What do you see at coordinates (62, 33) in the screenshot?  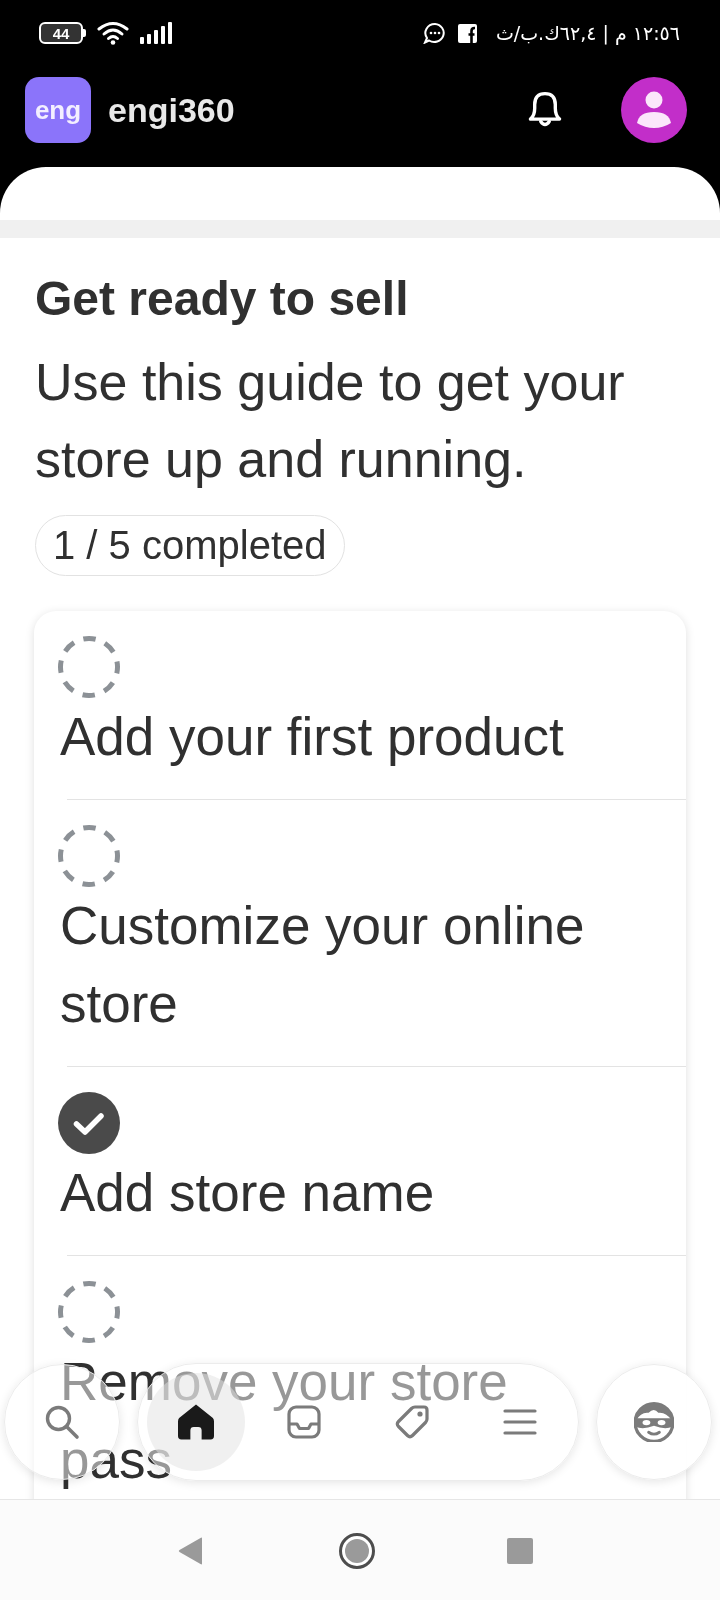 I see `battery-indicator: 44` at bounding box center [62, 33].